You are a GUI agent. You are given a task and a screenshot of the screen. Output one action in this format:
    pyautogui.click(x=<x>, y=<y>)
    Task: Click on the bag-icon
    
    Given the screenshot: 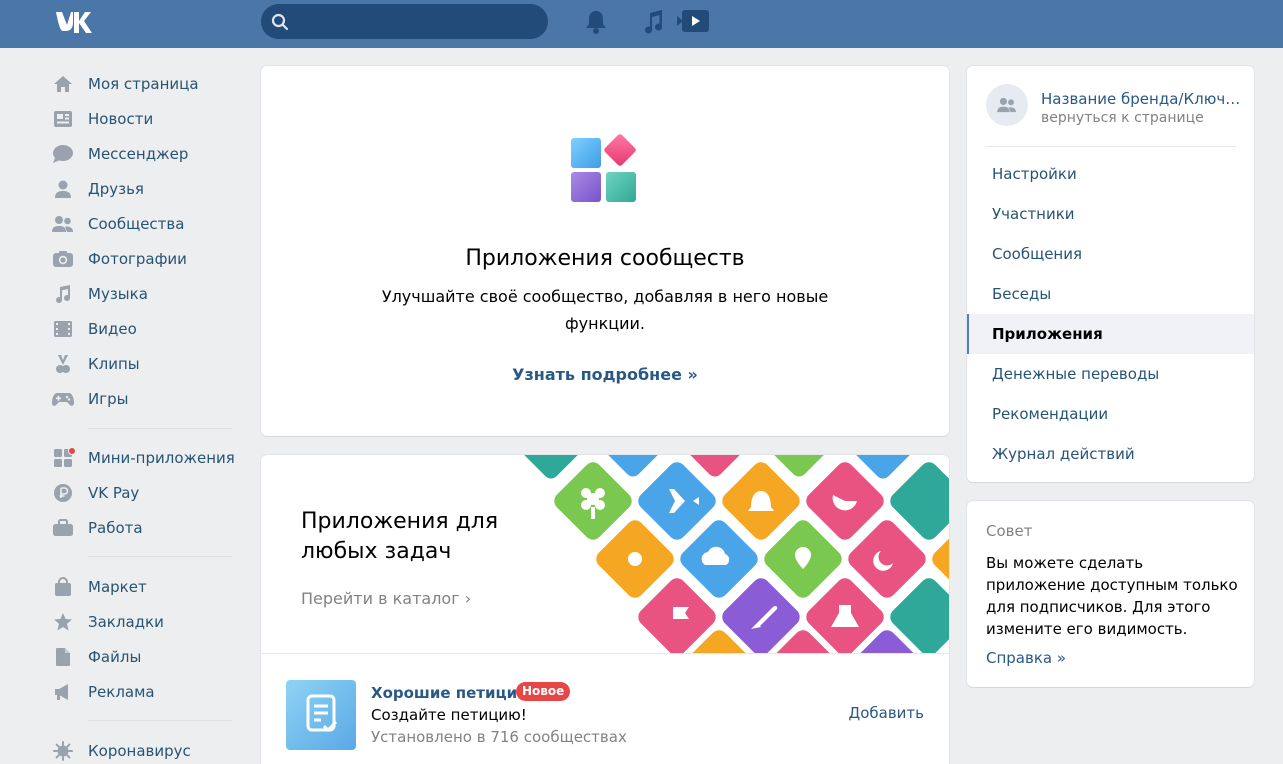 What is the action you would take?
    pyautogui.click(x=63, y=587)
    